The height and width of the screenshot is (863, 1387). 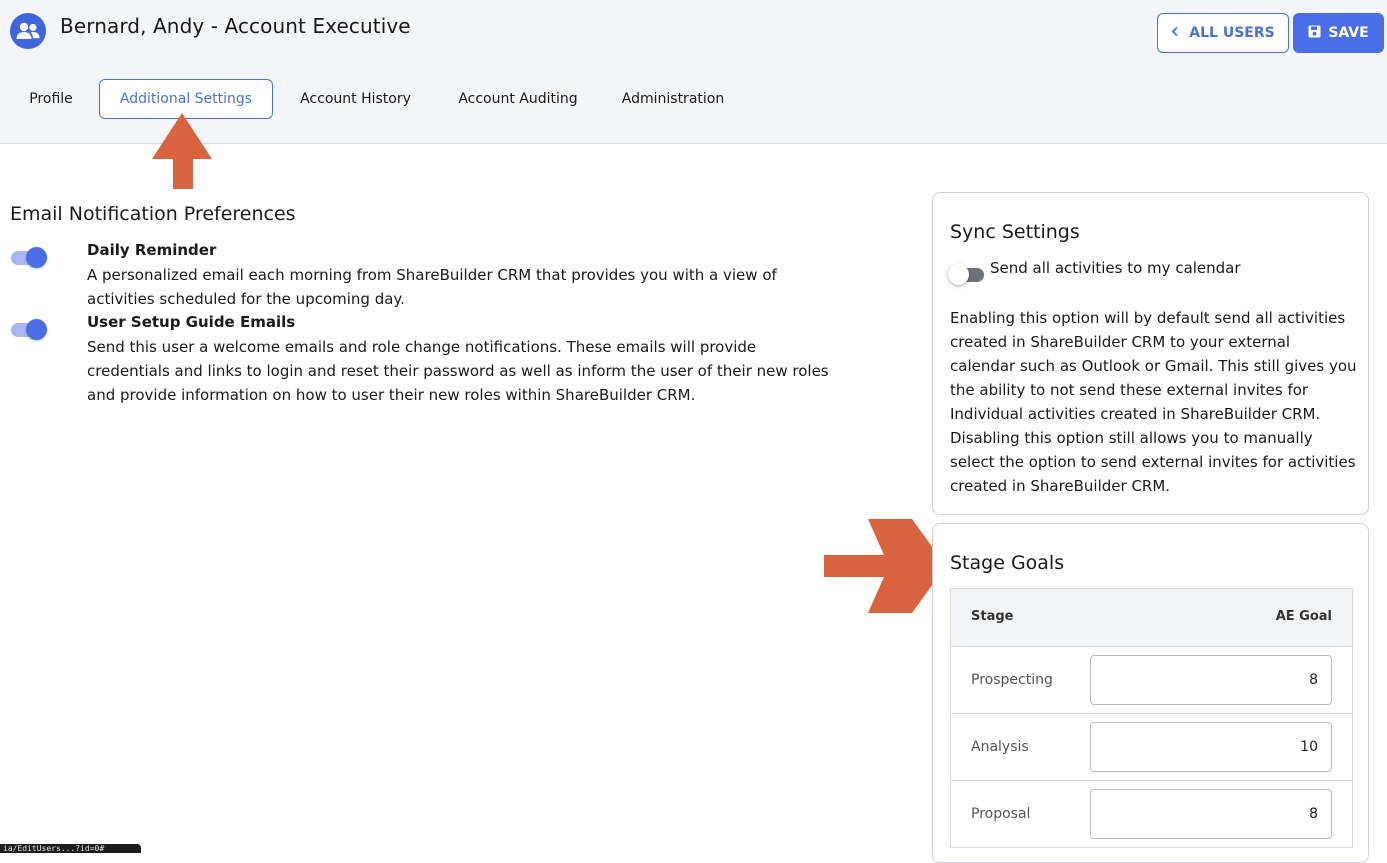 I want to click on user-setup-guide-toggle, so click(x=29, y=329).